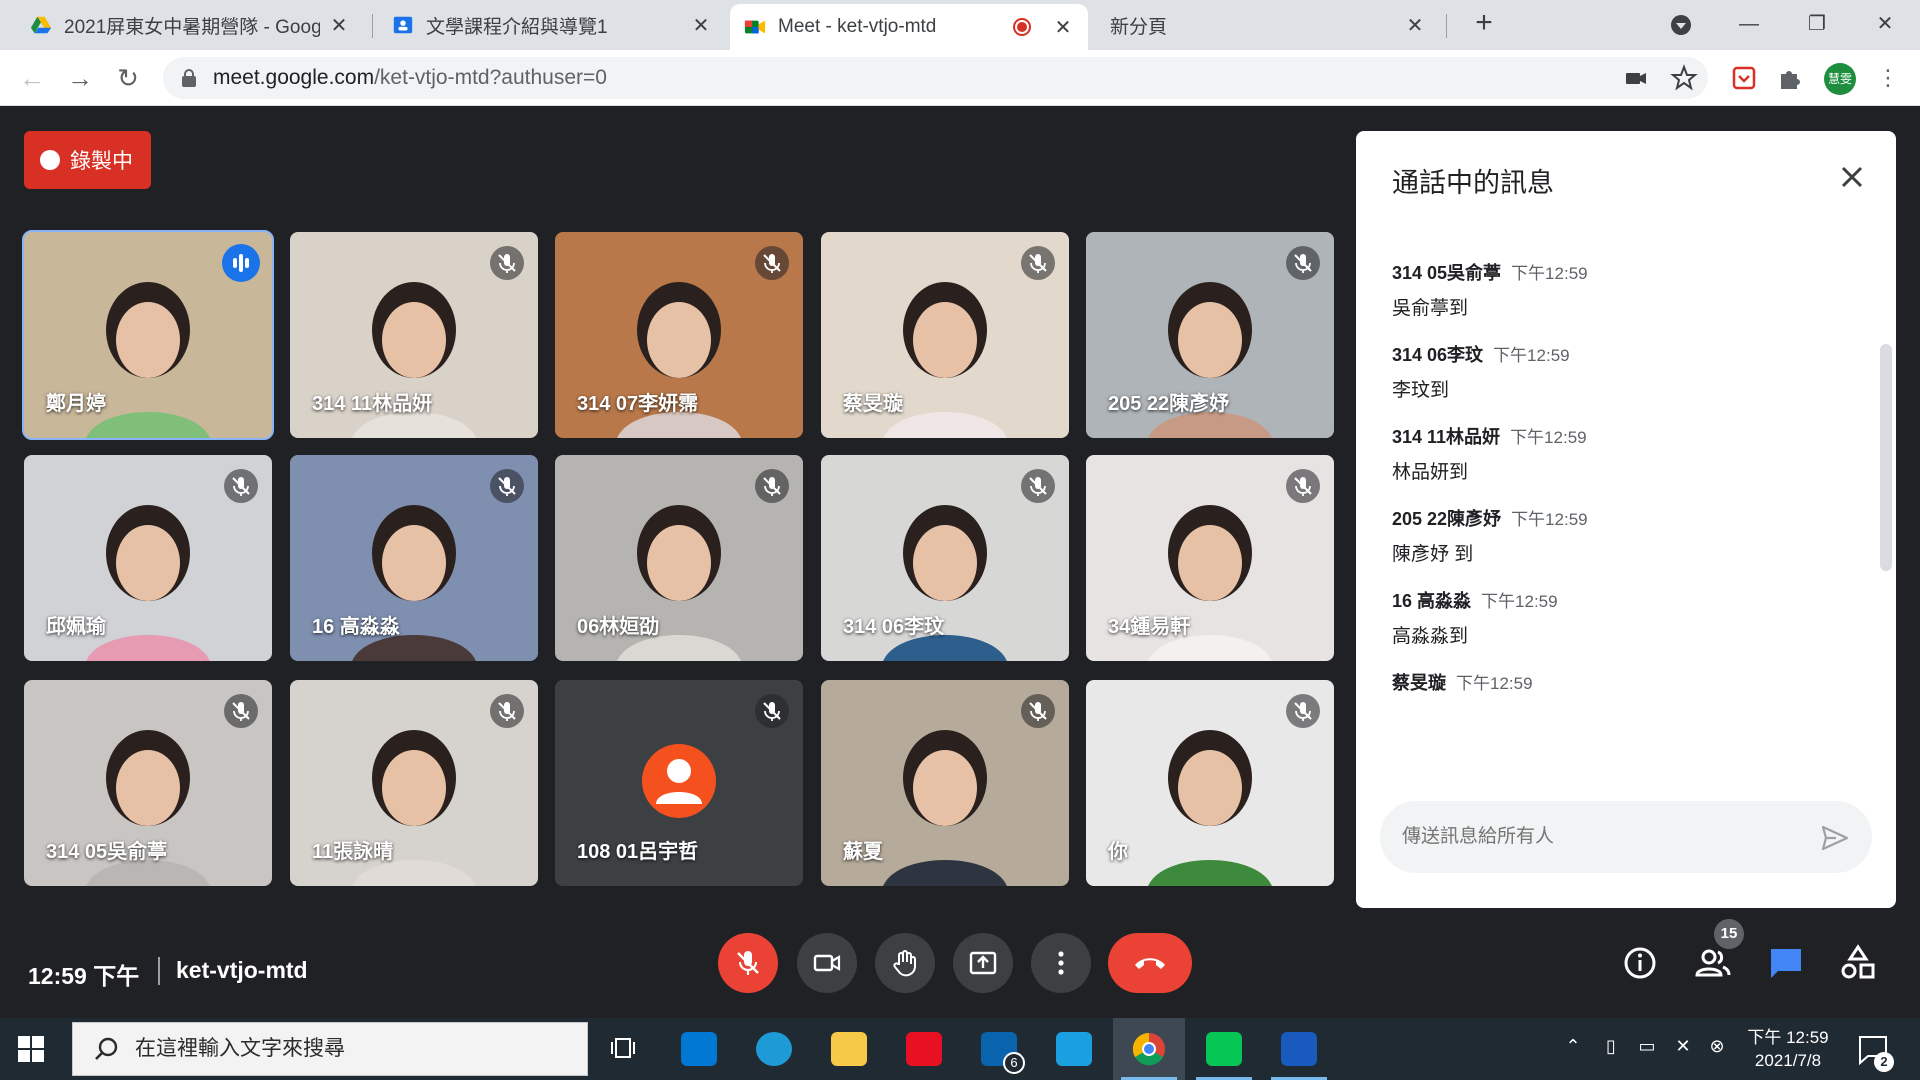  I want to click on address-bar: meet.google.com/ket-vtjo-mtd?authuser=0, so click(935, 78).